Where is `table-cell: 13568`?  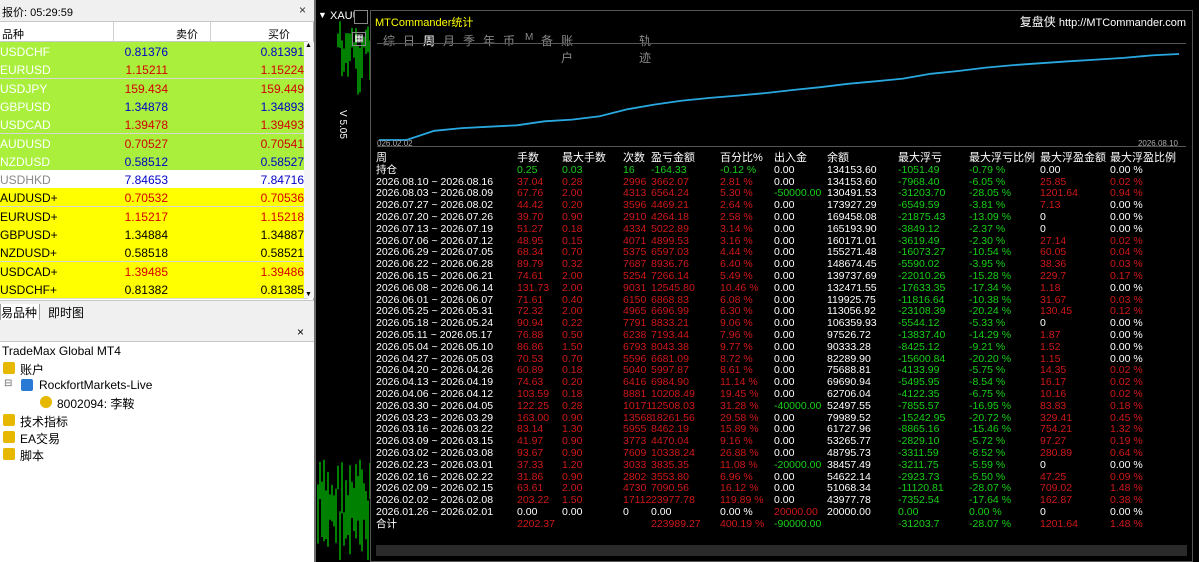 table-cell: 13568 is located at coordinates (638, 417).